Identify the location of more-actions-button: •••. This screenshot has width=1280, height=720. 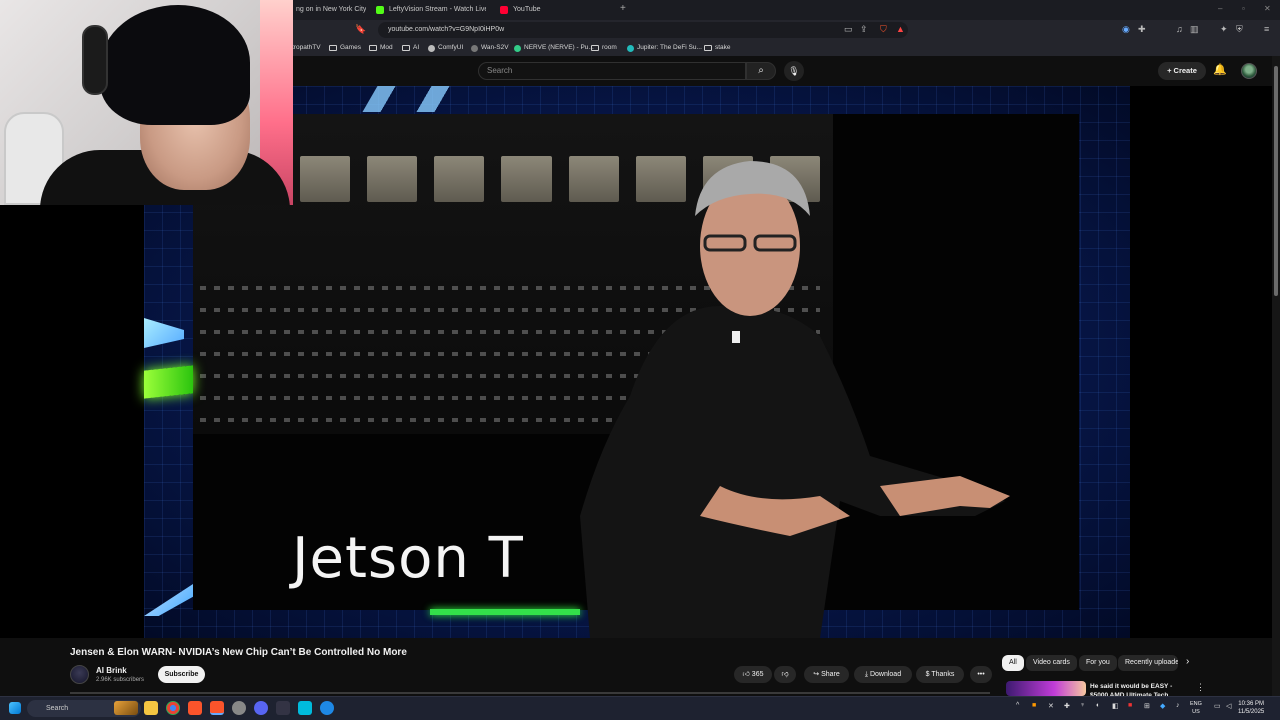
(981, 674).